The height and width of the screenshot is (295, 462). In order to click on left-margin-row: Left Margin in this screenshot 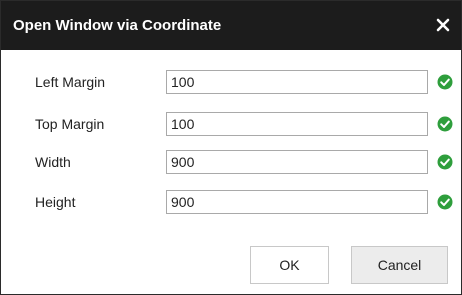, I will do `click(231, 82)`.